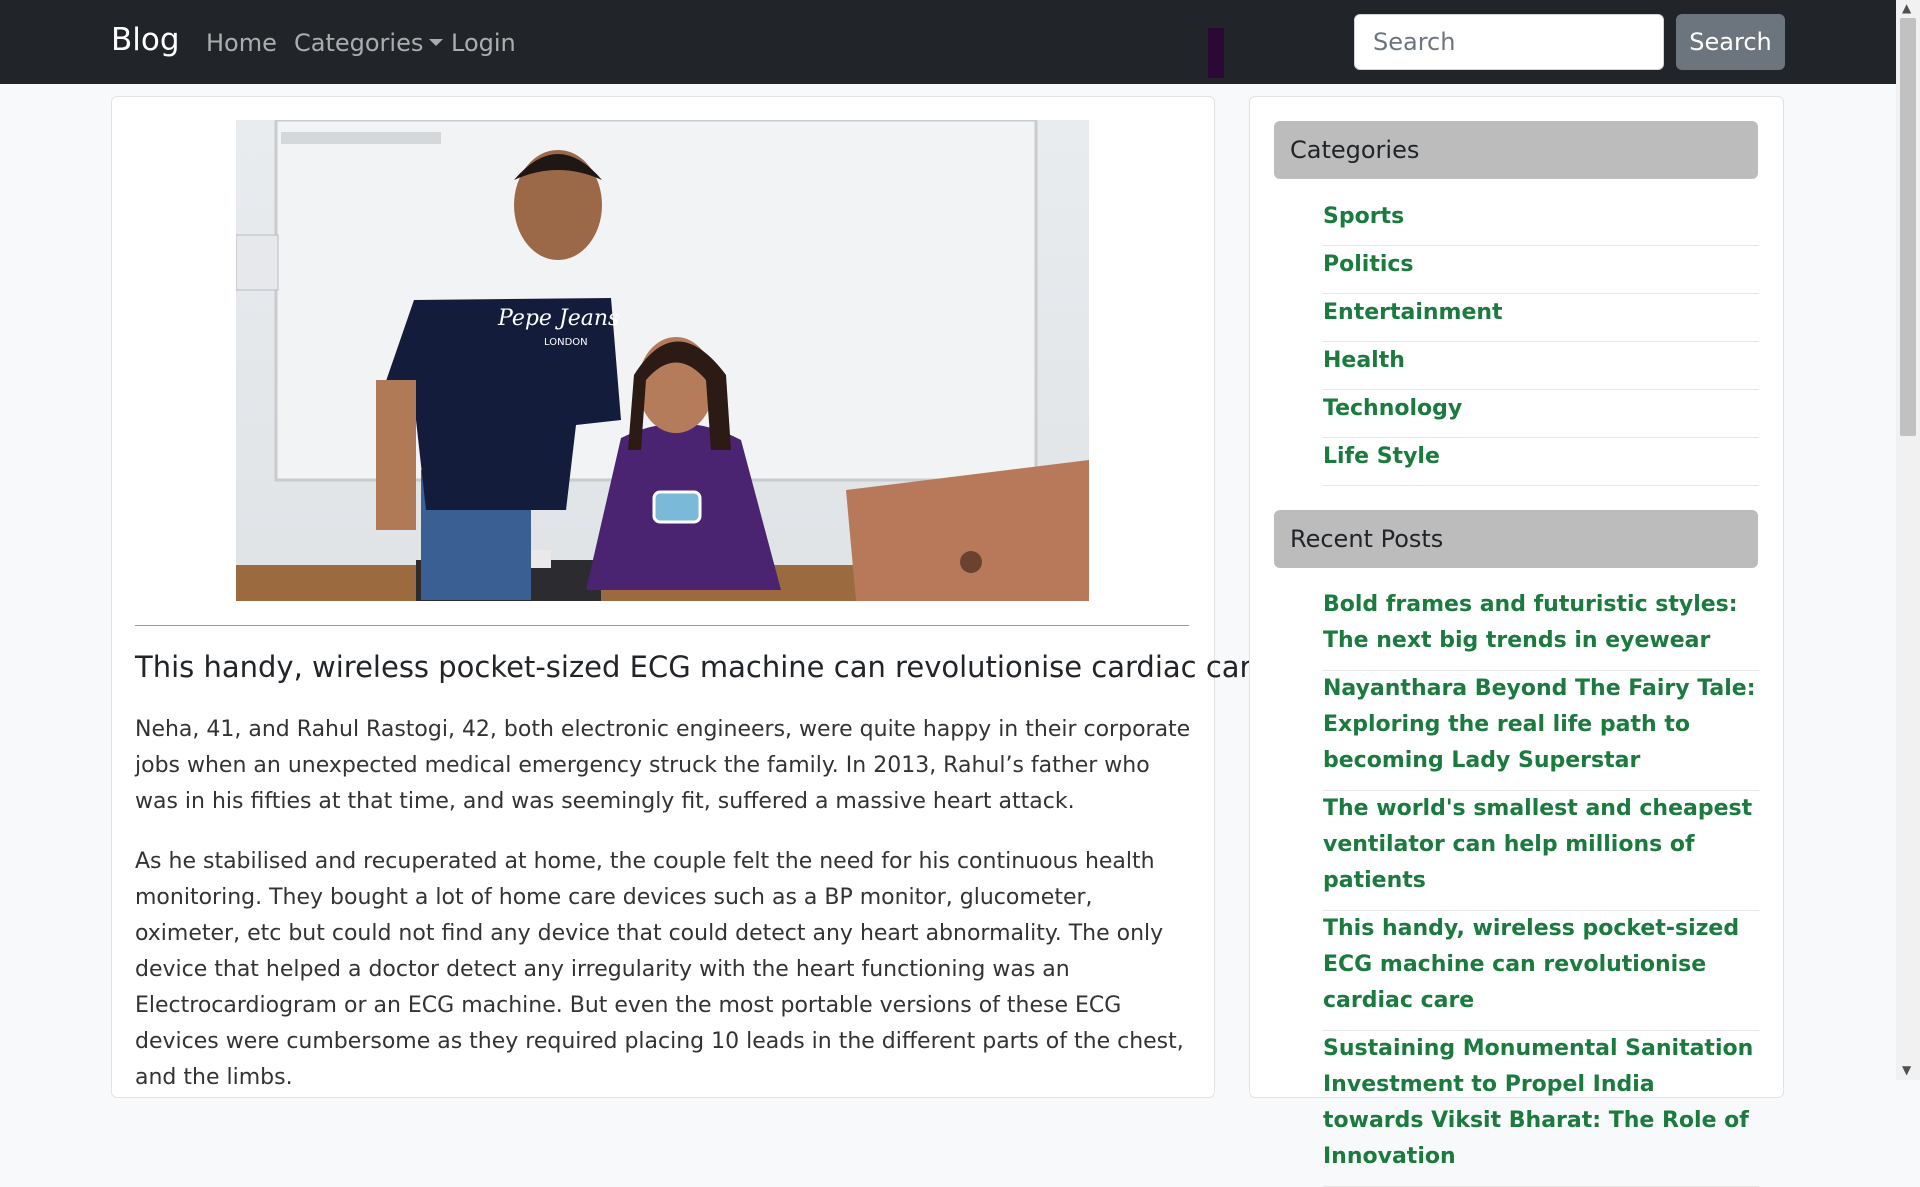  Describe the element at coordinates (1906, 8) in the screenshot. I see `arrow-up-icon: ▲` at that location.